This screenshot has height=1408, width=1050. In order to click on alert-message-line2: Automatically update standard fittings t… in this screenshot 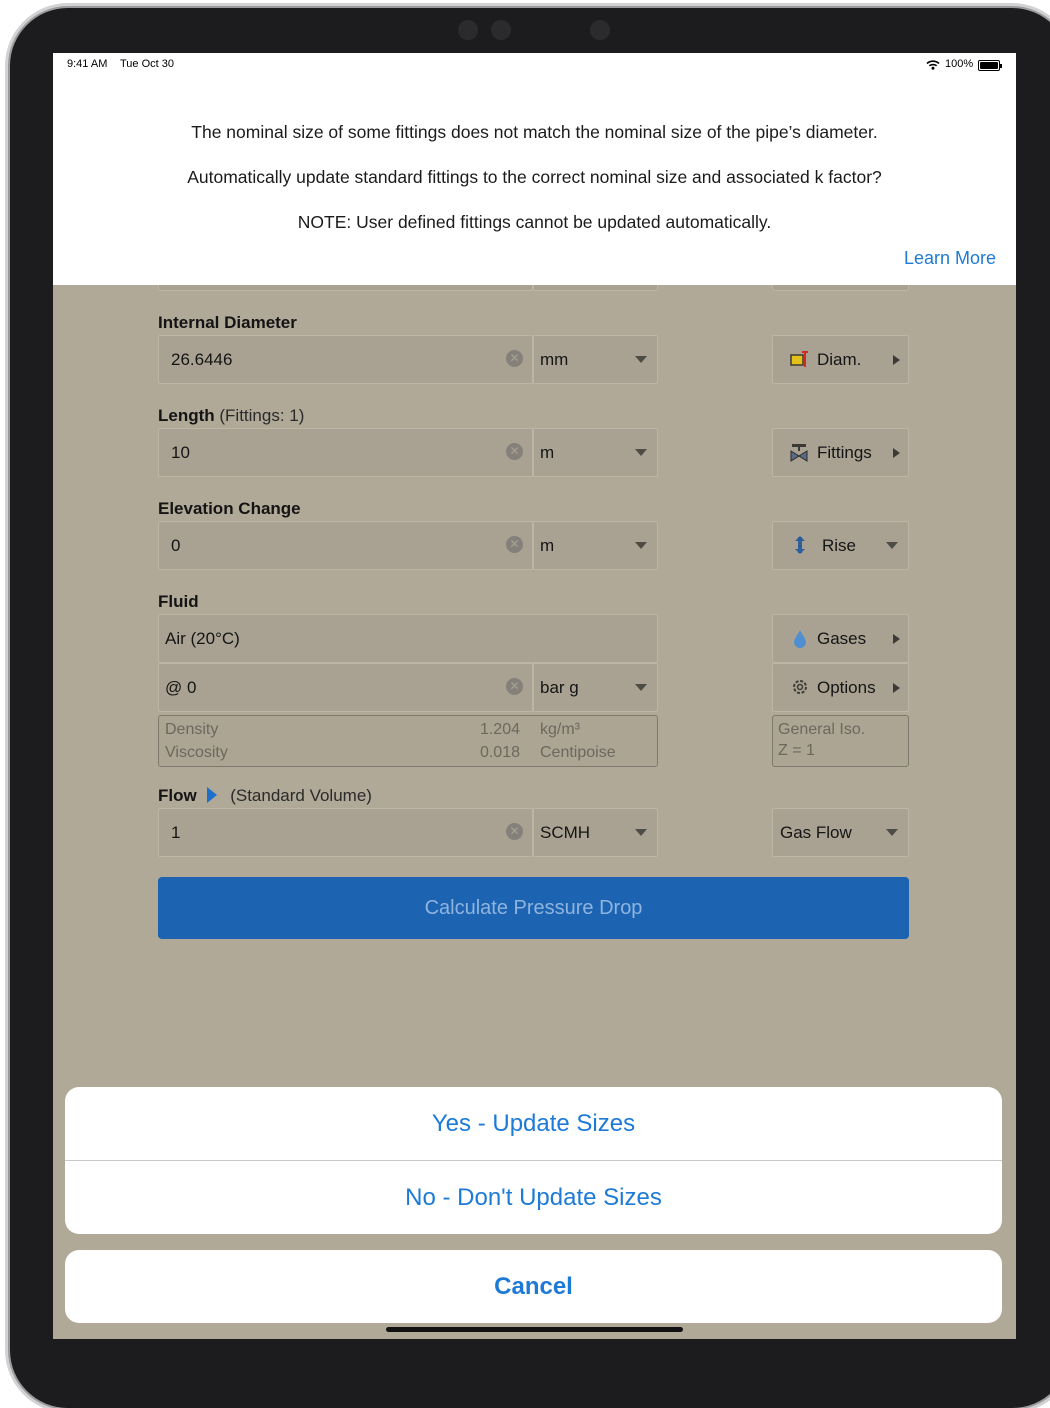, I will do `click(534, 177)`.